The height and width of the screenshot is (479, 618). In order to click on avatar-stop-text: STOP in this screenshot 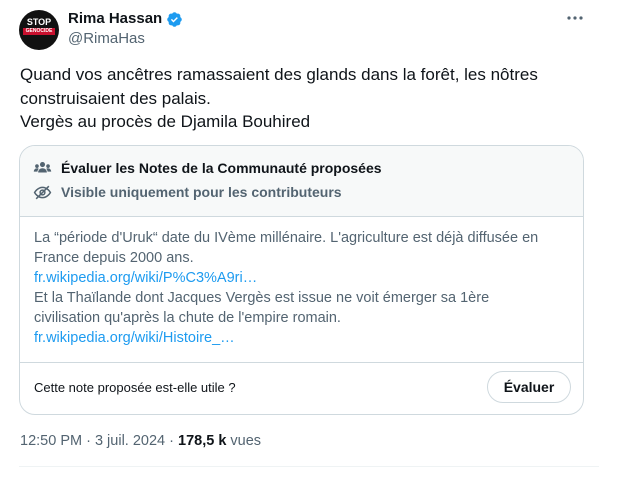, I will do `click(39, 22)`.